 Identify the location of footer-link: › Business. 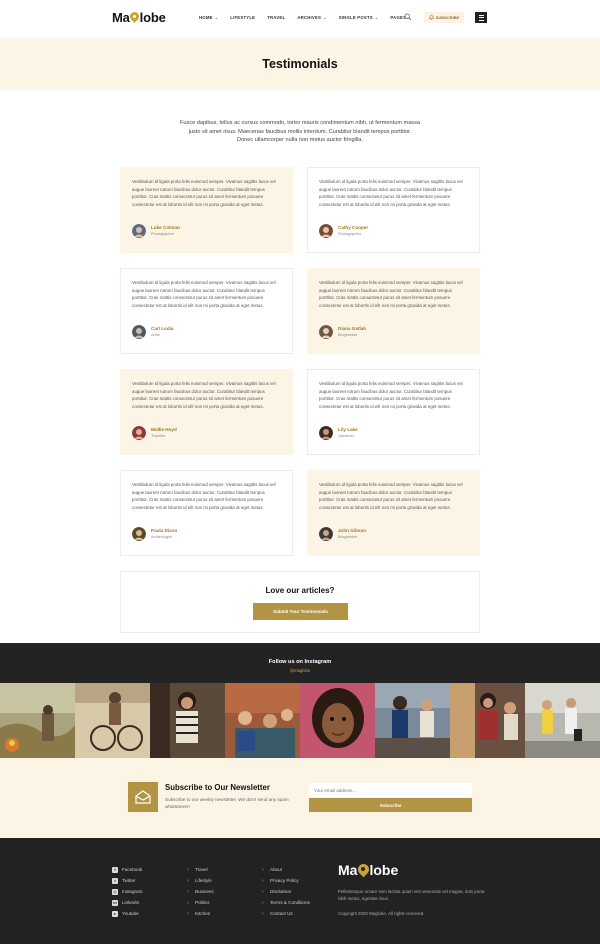
(200, 891).